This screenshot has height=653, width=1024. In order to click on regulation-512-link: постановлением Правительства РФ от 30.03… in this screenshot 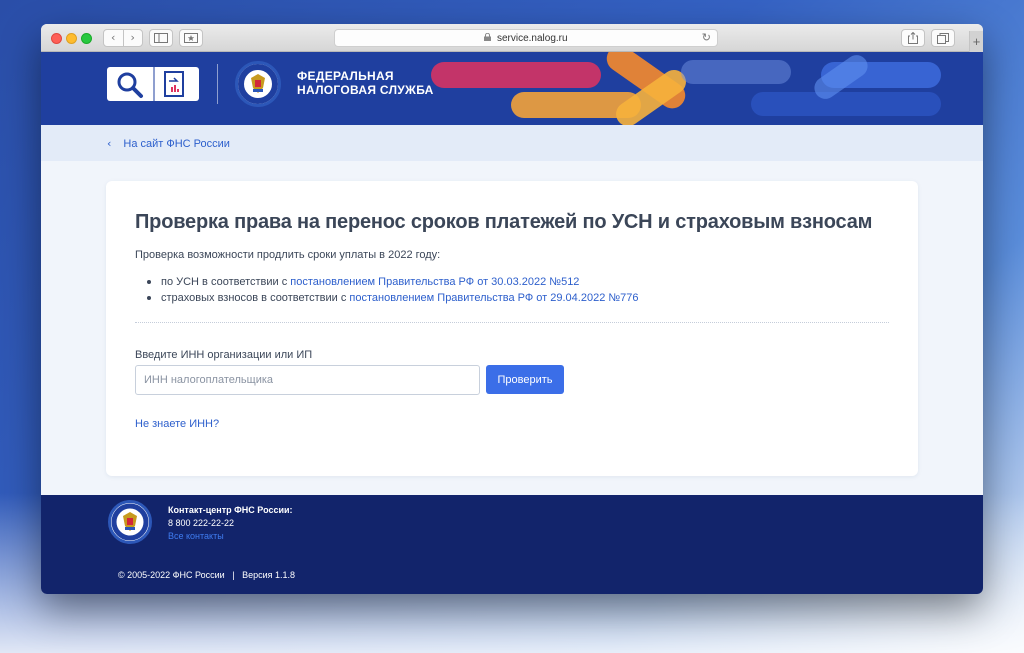, I will do `click(434, 282)`.